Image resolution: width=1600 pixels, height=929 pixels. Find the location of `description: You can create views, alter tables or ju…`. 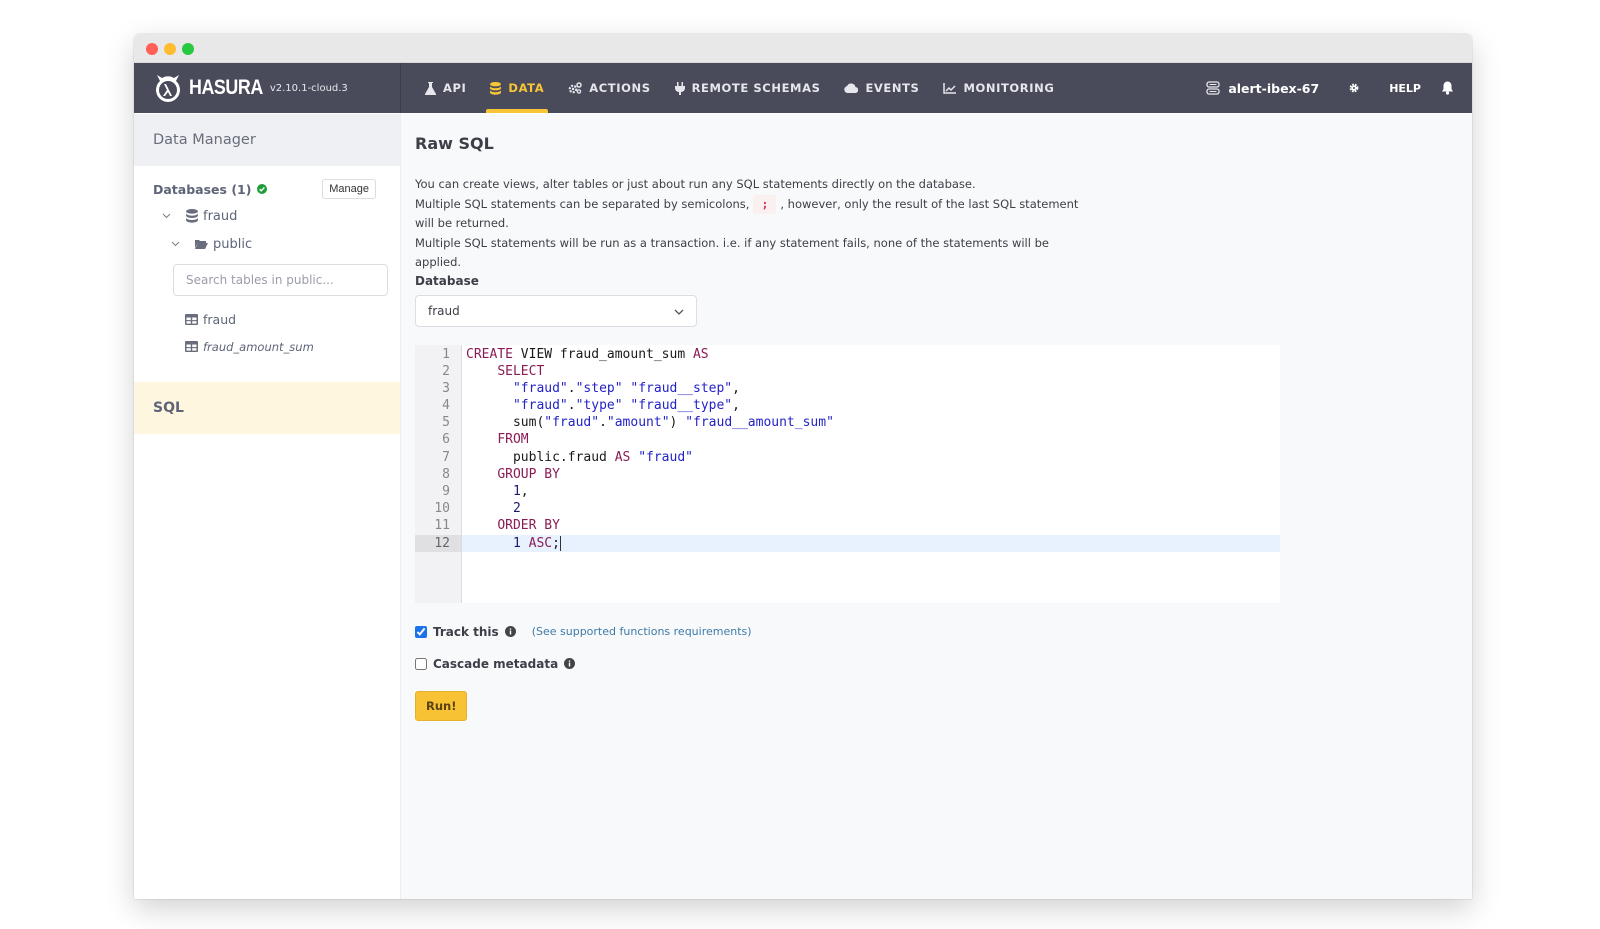

description: You can create views, alter tables or ju… is located at coordinates (755, 224).